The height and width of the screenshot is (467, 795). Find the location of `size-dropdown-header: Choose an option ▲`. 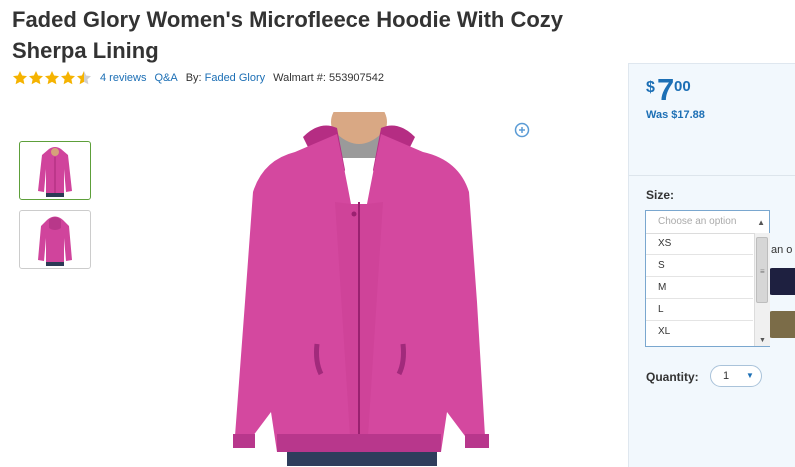

size-dropdown-header: Choose an option ▲ is located at coordinates (707, 222).